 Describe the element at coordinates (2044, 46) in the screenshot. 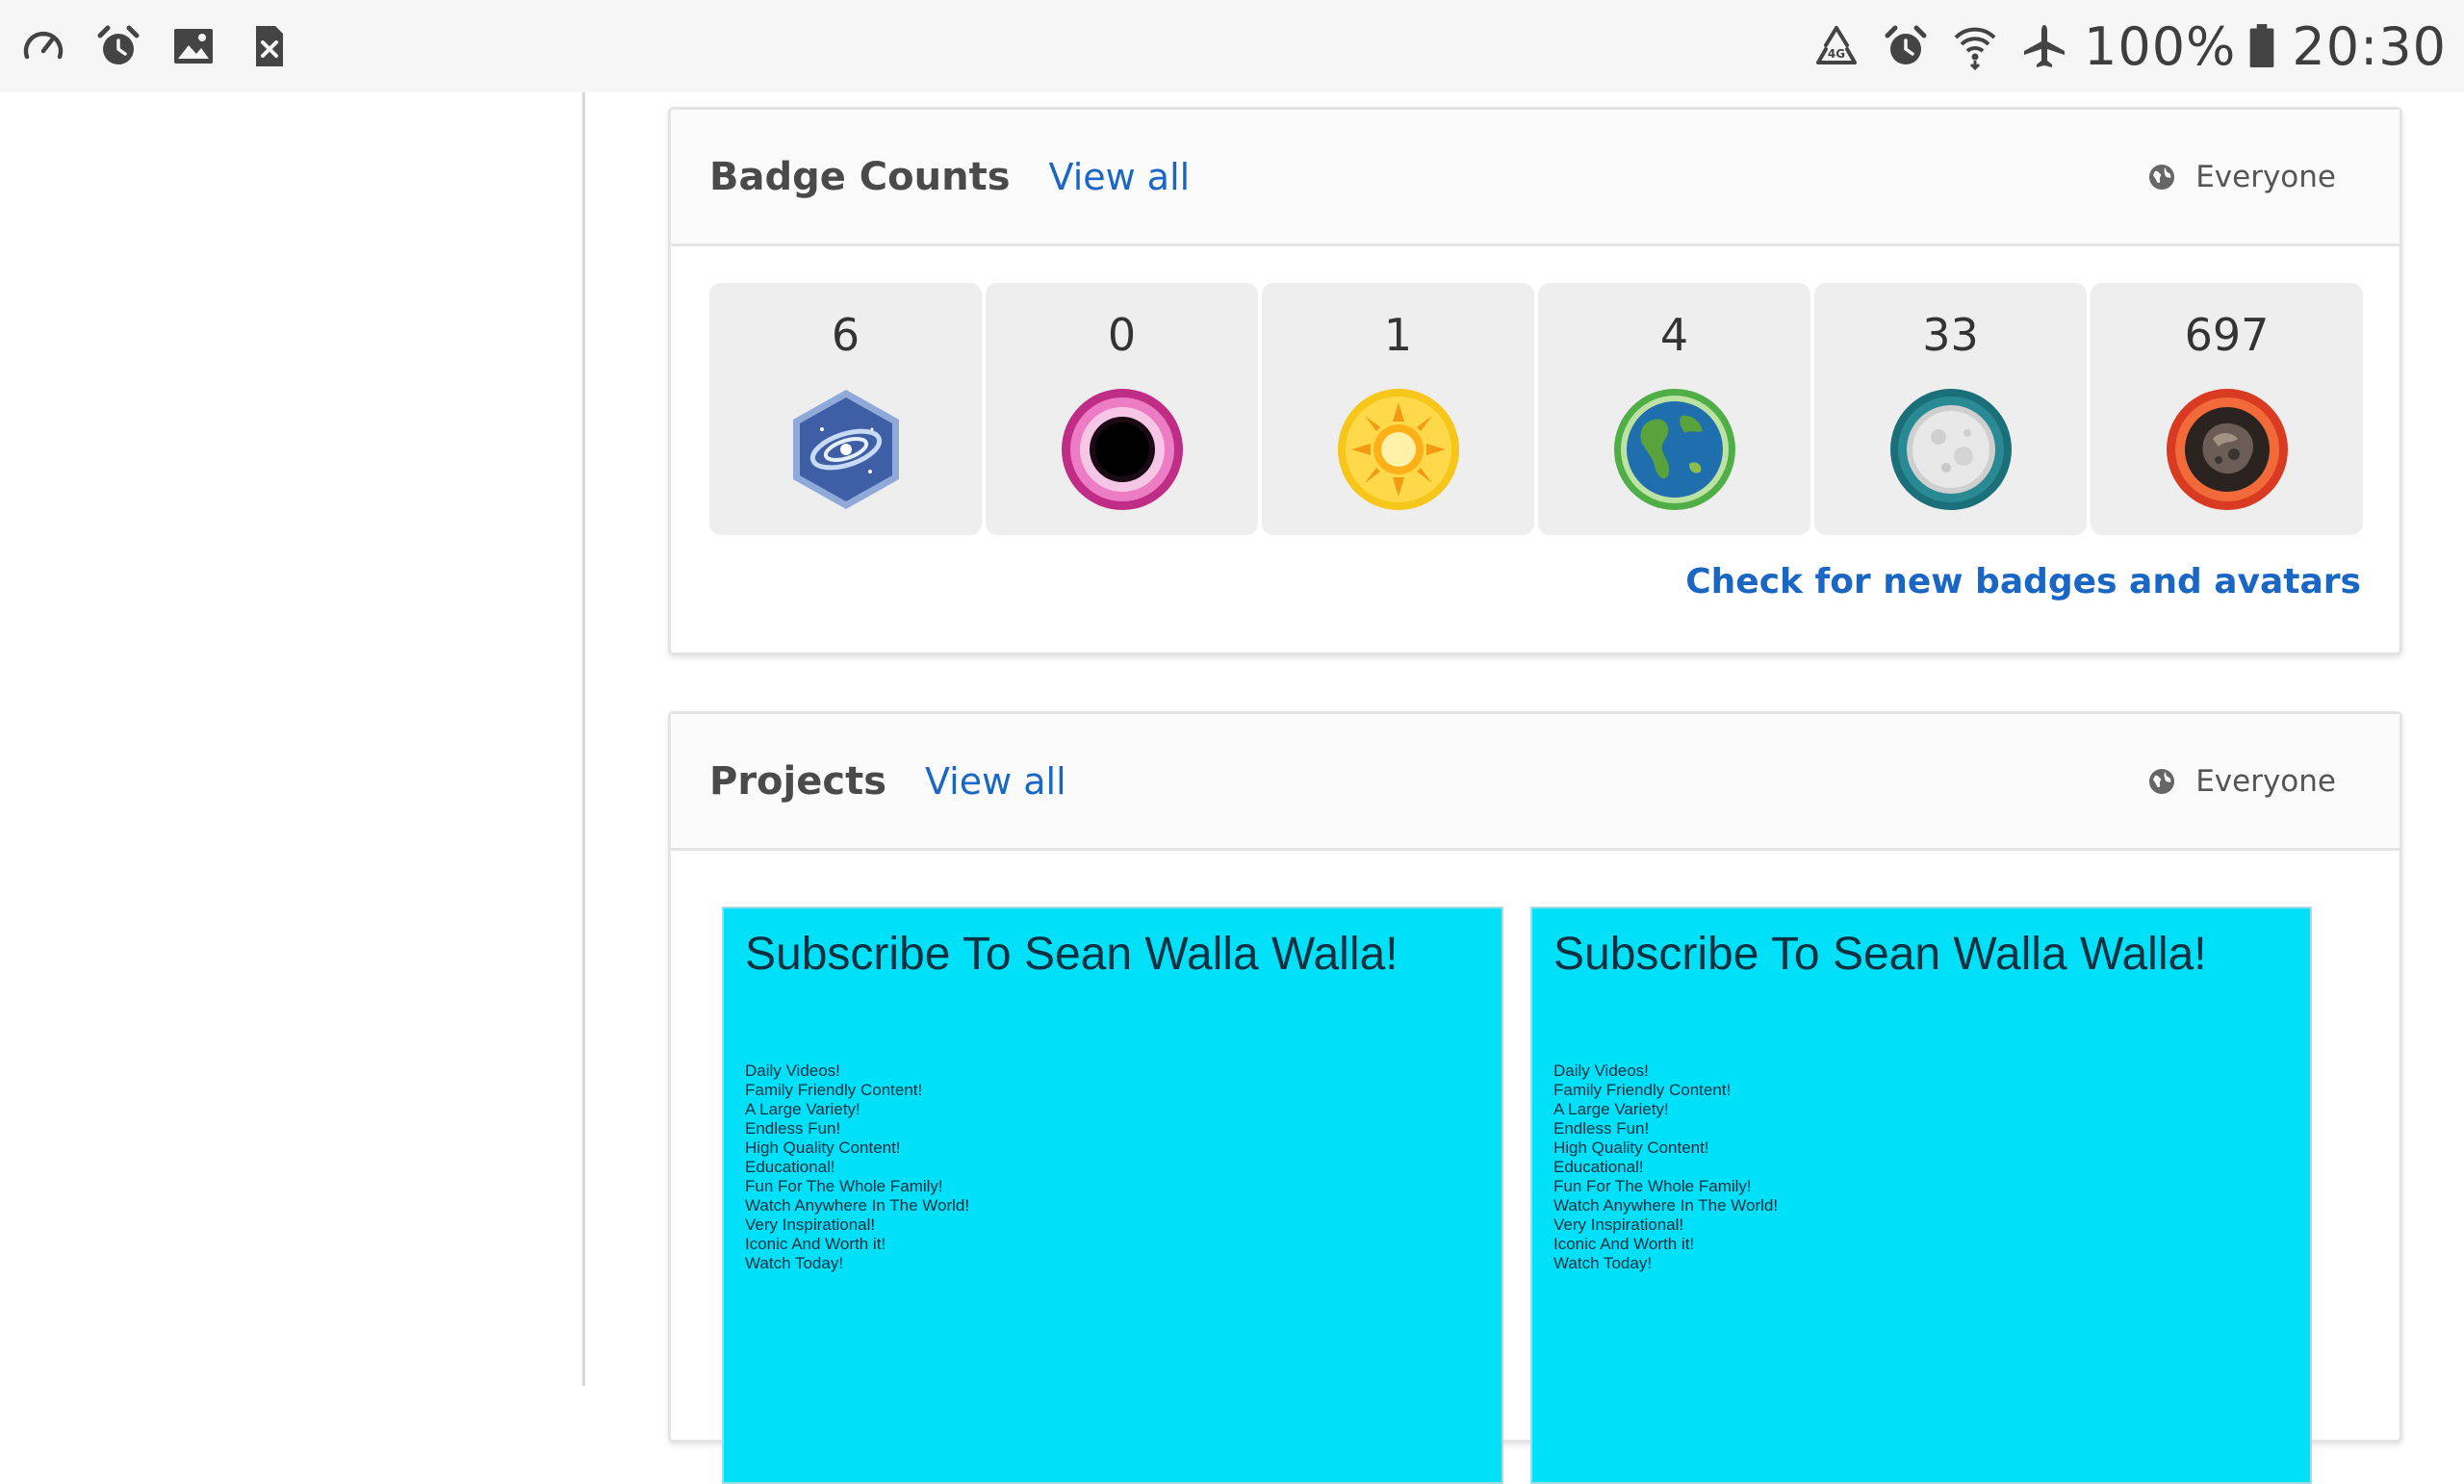

I see `airplane-icon` at that location.